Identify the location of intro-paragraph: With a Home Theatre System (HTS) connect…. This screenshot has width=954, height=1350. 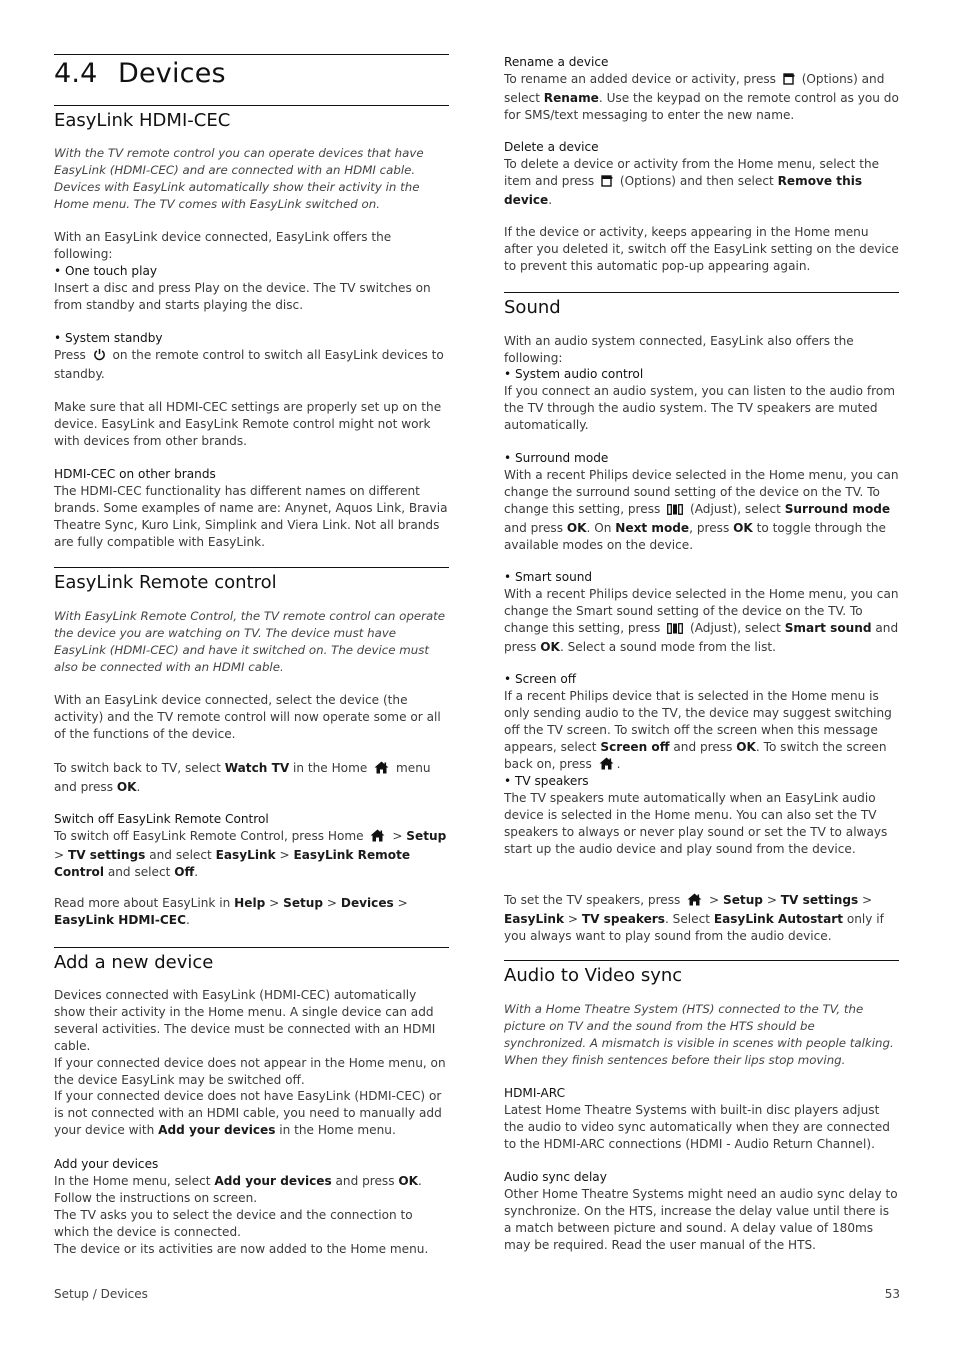
(699, 1034).